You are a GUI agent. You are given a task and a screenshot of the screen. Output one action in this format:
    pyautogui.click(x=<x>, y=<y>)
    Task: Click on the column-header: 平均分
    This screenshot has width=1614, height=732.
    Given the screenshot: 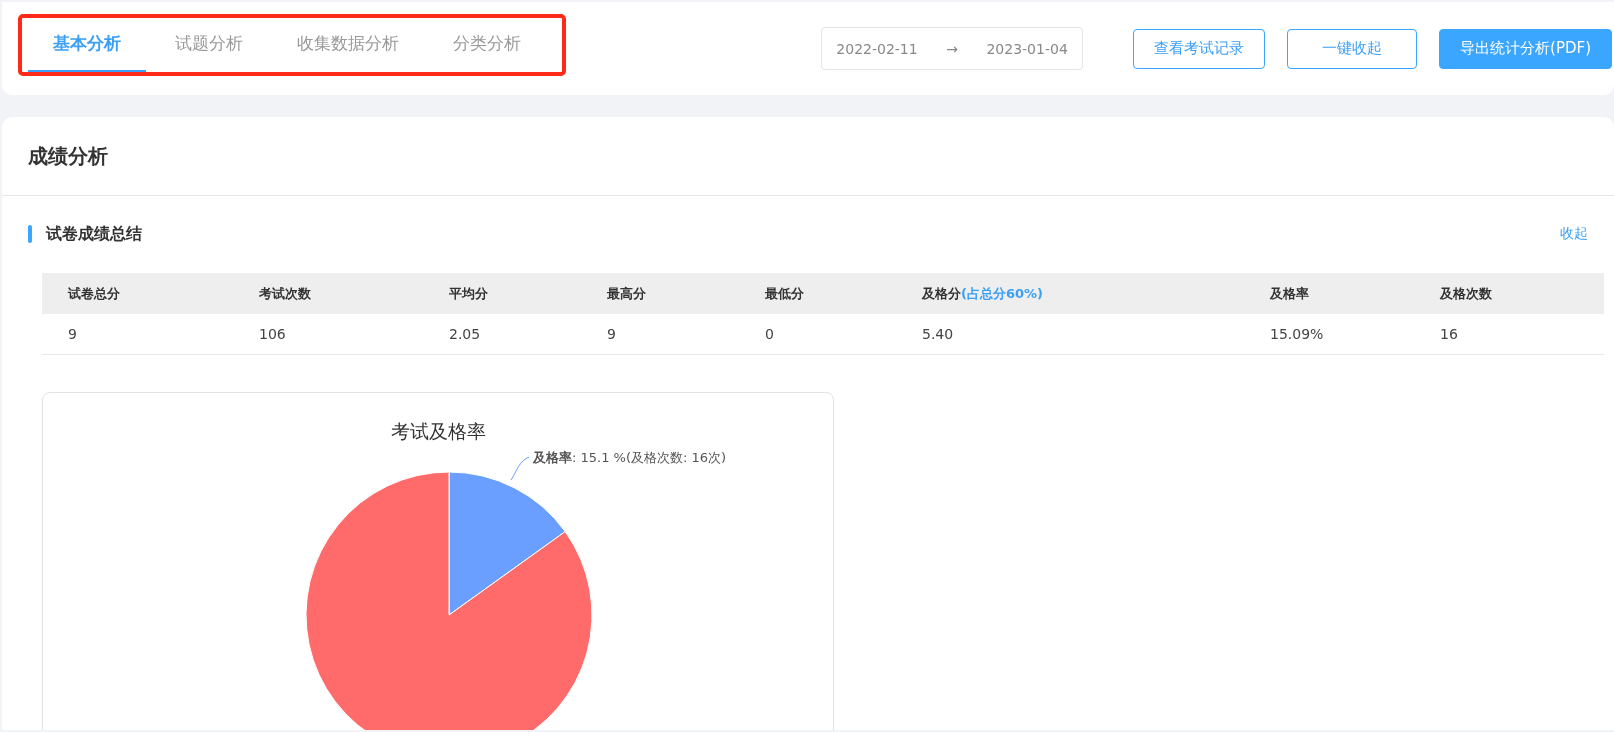 What is the action you would take?
    pyautogui.click(x=468, y=293)
    